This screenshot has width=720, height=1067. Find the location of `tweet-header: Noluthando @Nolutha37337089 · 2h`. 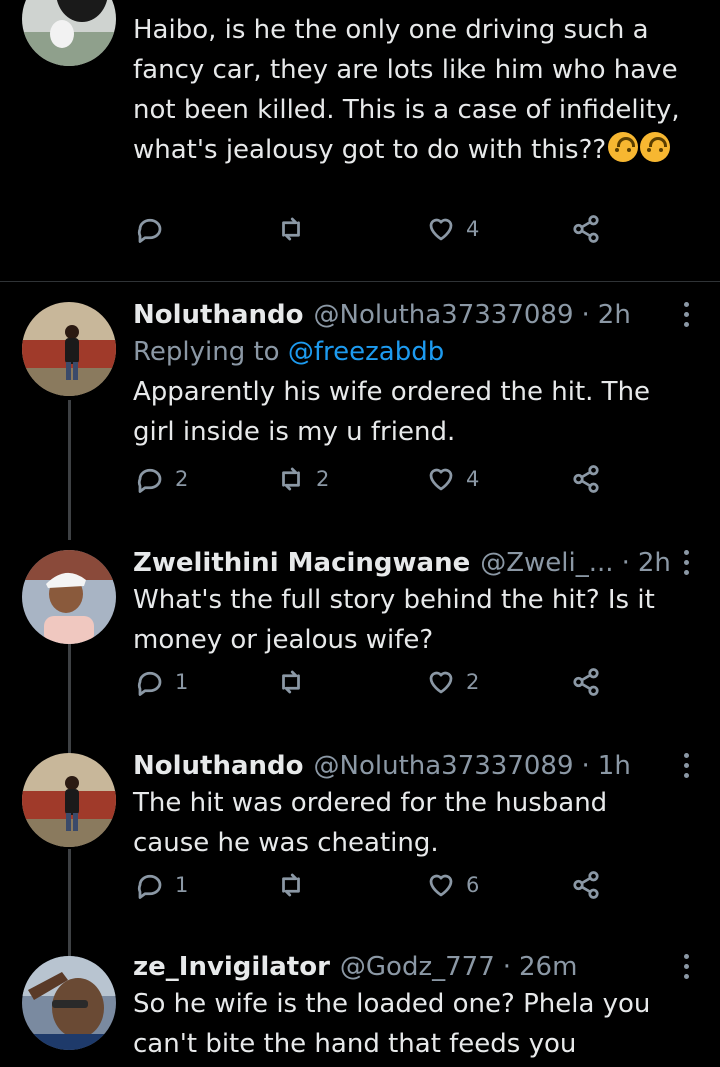

tweet-header: Noluthando @Nolutha37337089 · 2h is located at coordinates (411, 315).